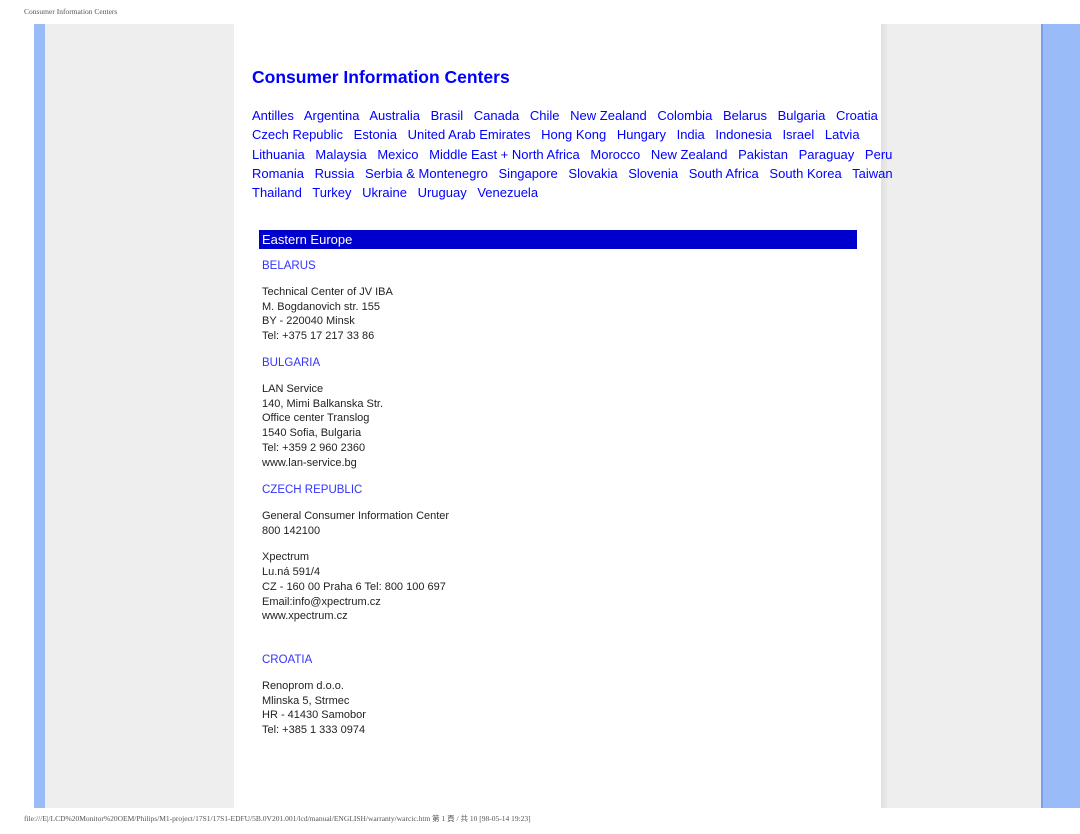 The image size is (1080, 834). What do you see at coordinates (322, 463) in the screenshot?
I see `address-line: www.lan-service.bg` at bounding box center [322, 463].